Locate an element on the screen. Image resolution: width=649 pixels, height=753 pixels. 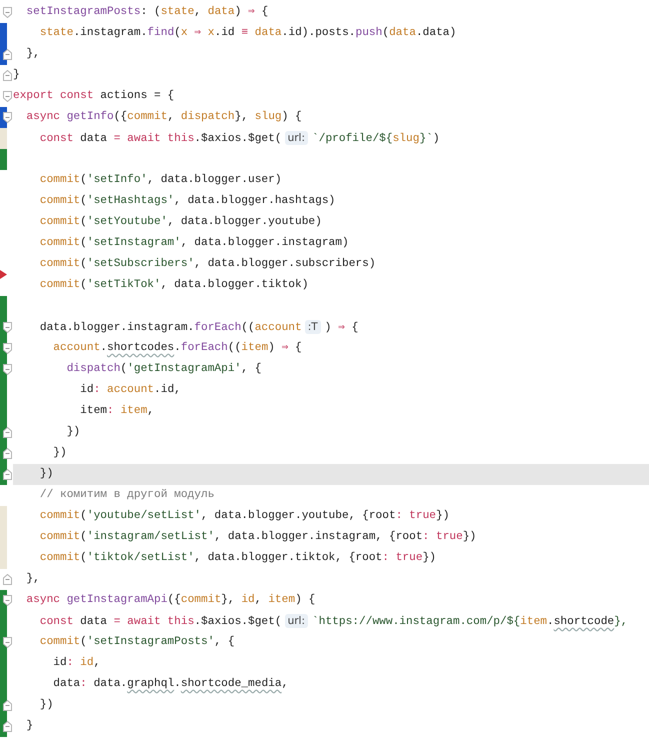
code-line: commit('setTikTok', data.blogger.tiktok) is located at coordinates (174, 285).